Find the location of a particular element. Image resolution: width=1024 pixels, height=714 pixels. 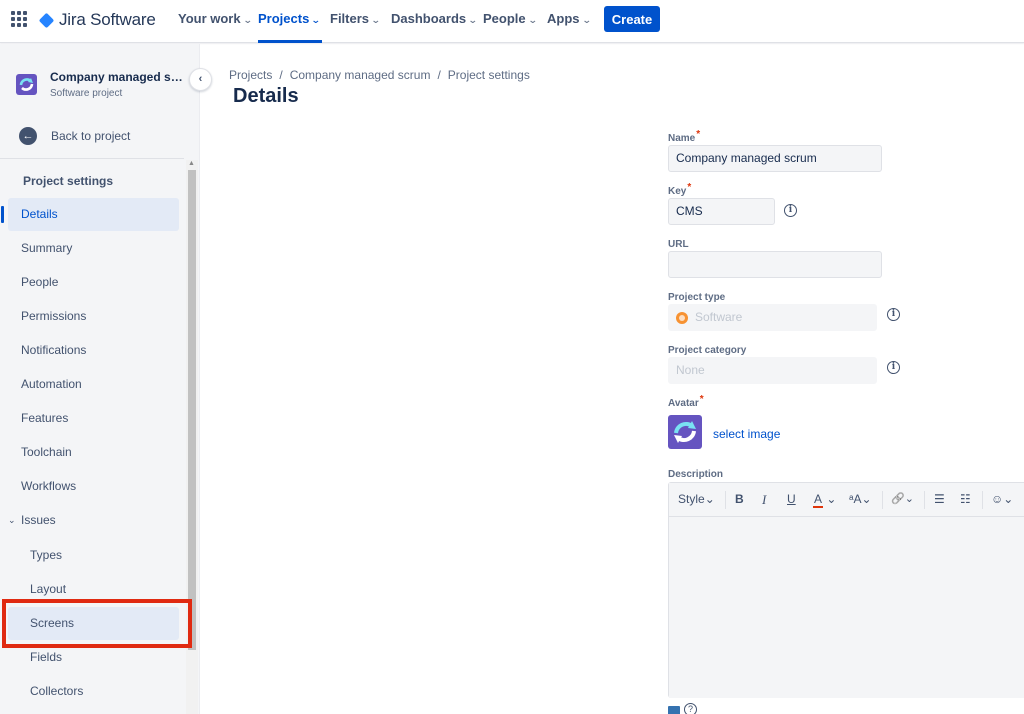

project-category-select: None is located at coordinates (772, 370).